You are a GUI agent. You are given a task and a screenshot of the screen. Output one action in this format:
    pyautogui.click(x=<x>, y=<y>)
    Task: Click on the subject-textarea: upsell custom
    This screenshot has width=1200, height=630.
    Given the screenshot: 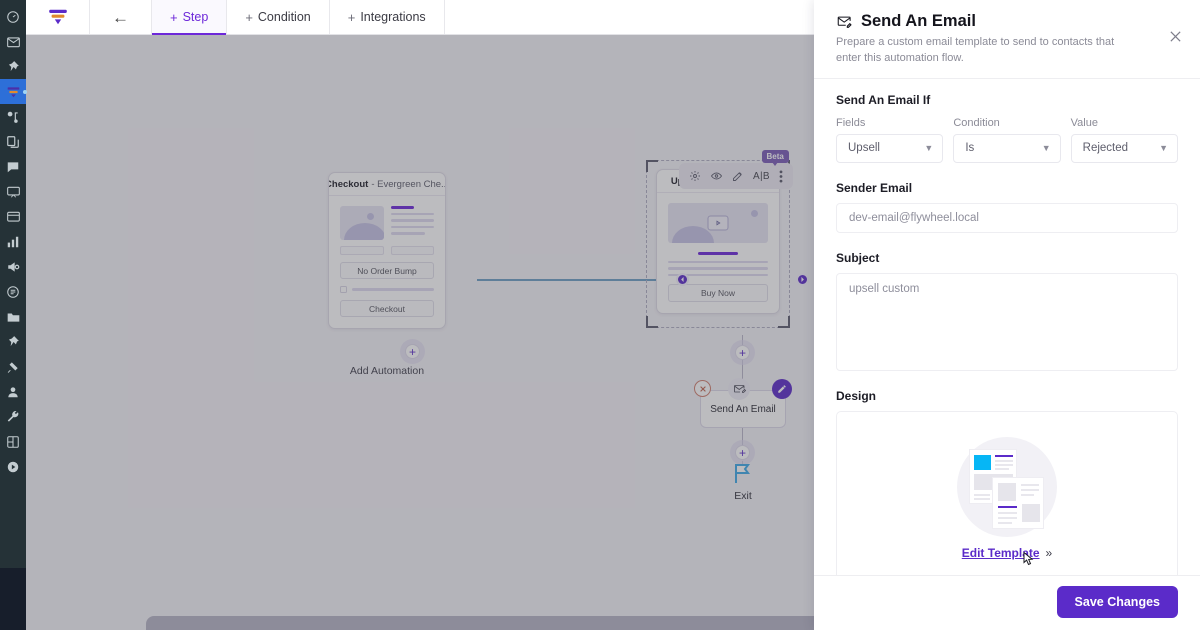 What is the action you would take?
    pyautogui.click(x=1007, y=321)
    